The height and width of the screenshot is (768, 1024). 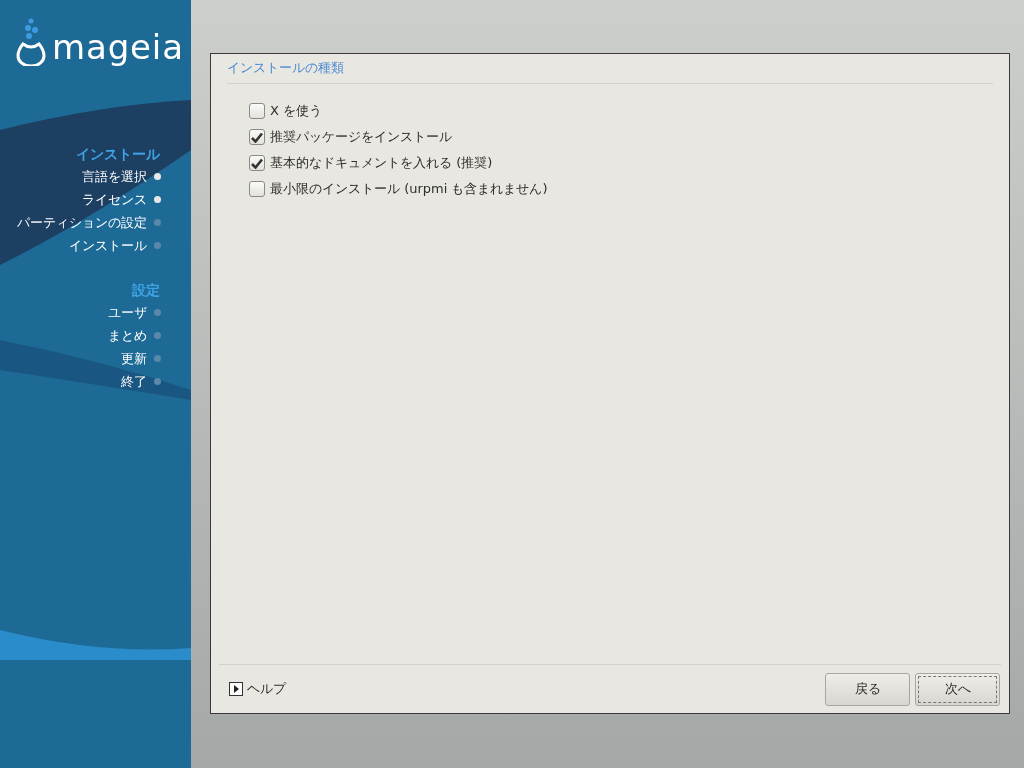 I want to click on option-label: 最小限のインストール (urpmi も含まれません), so click(x=409, y=189).